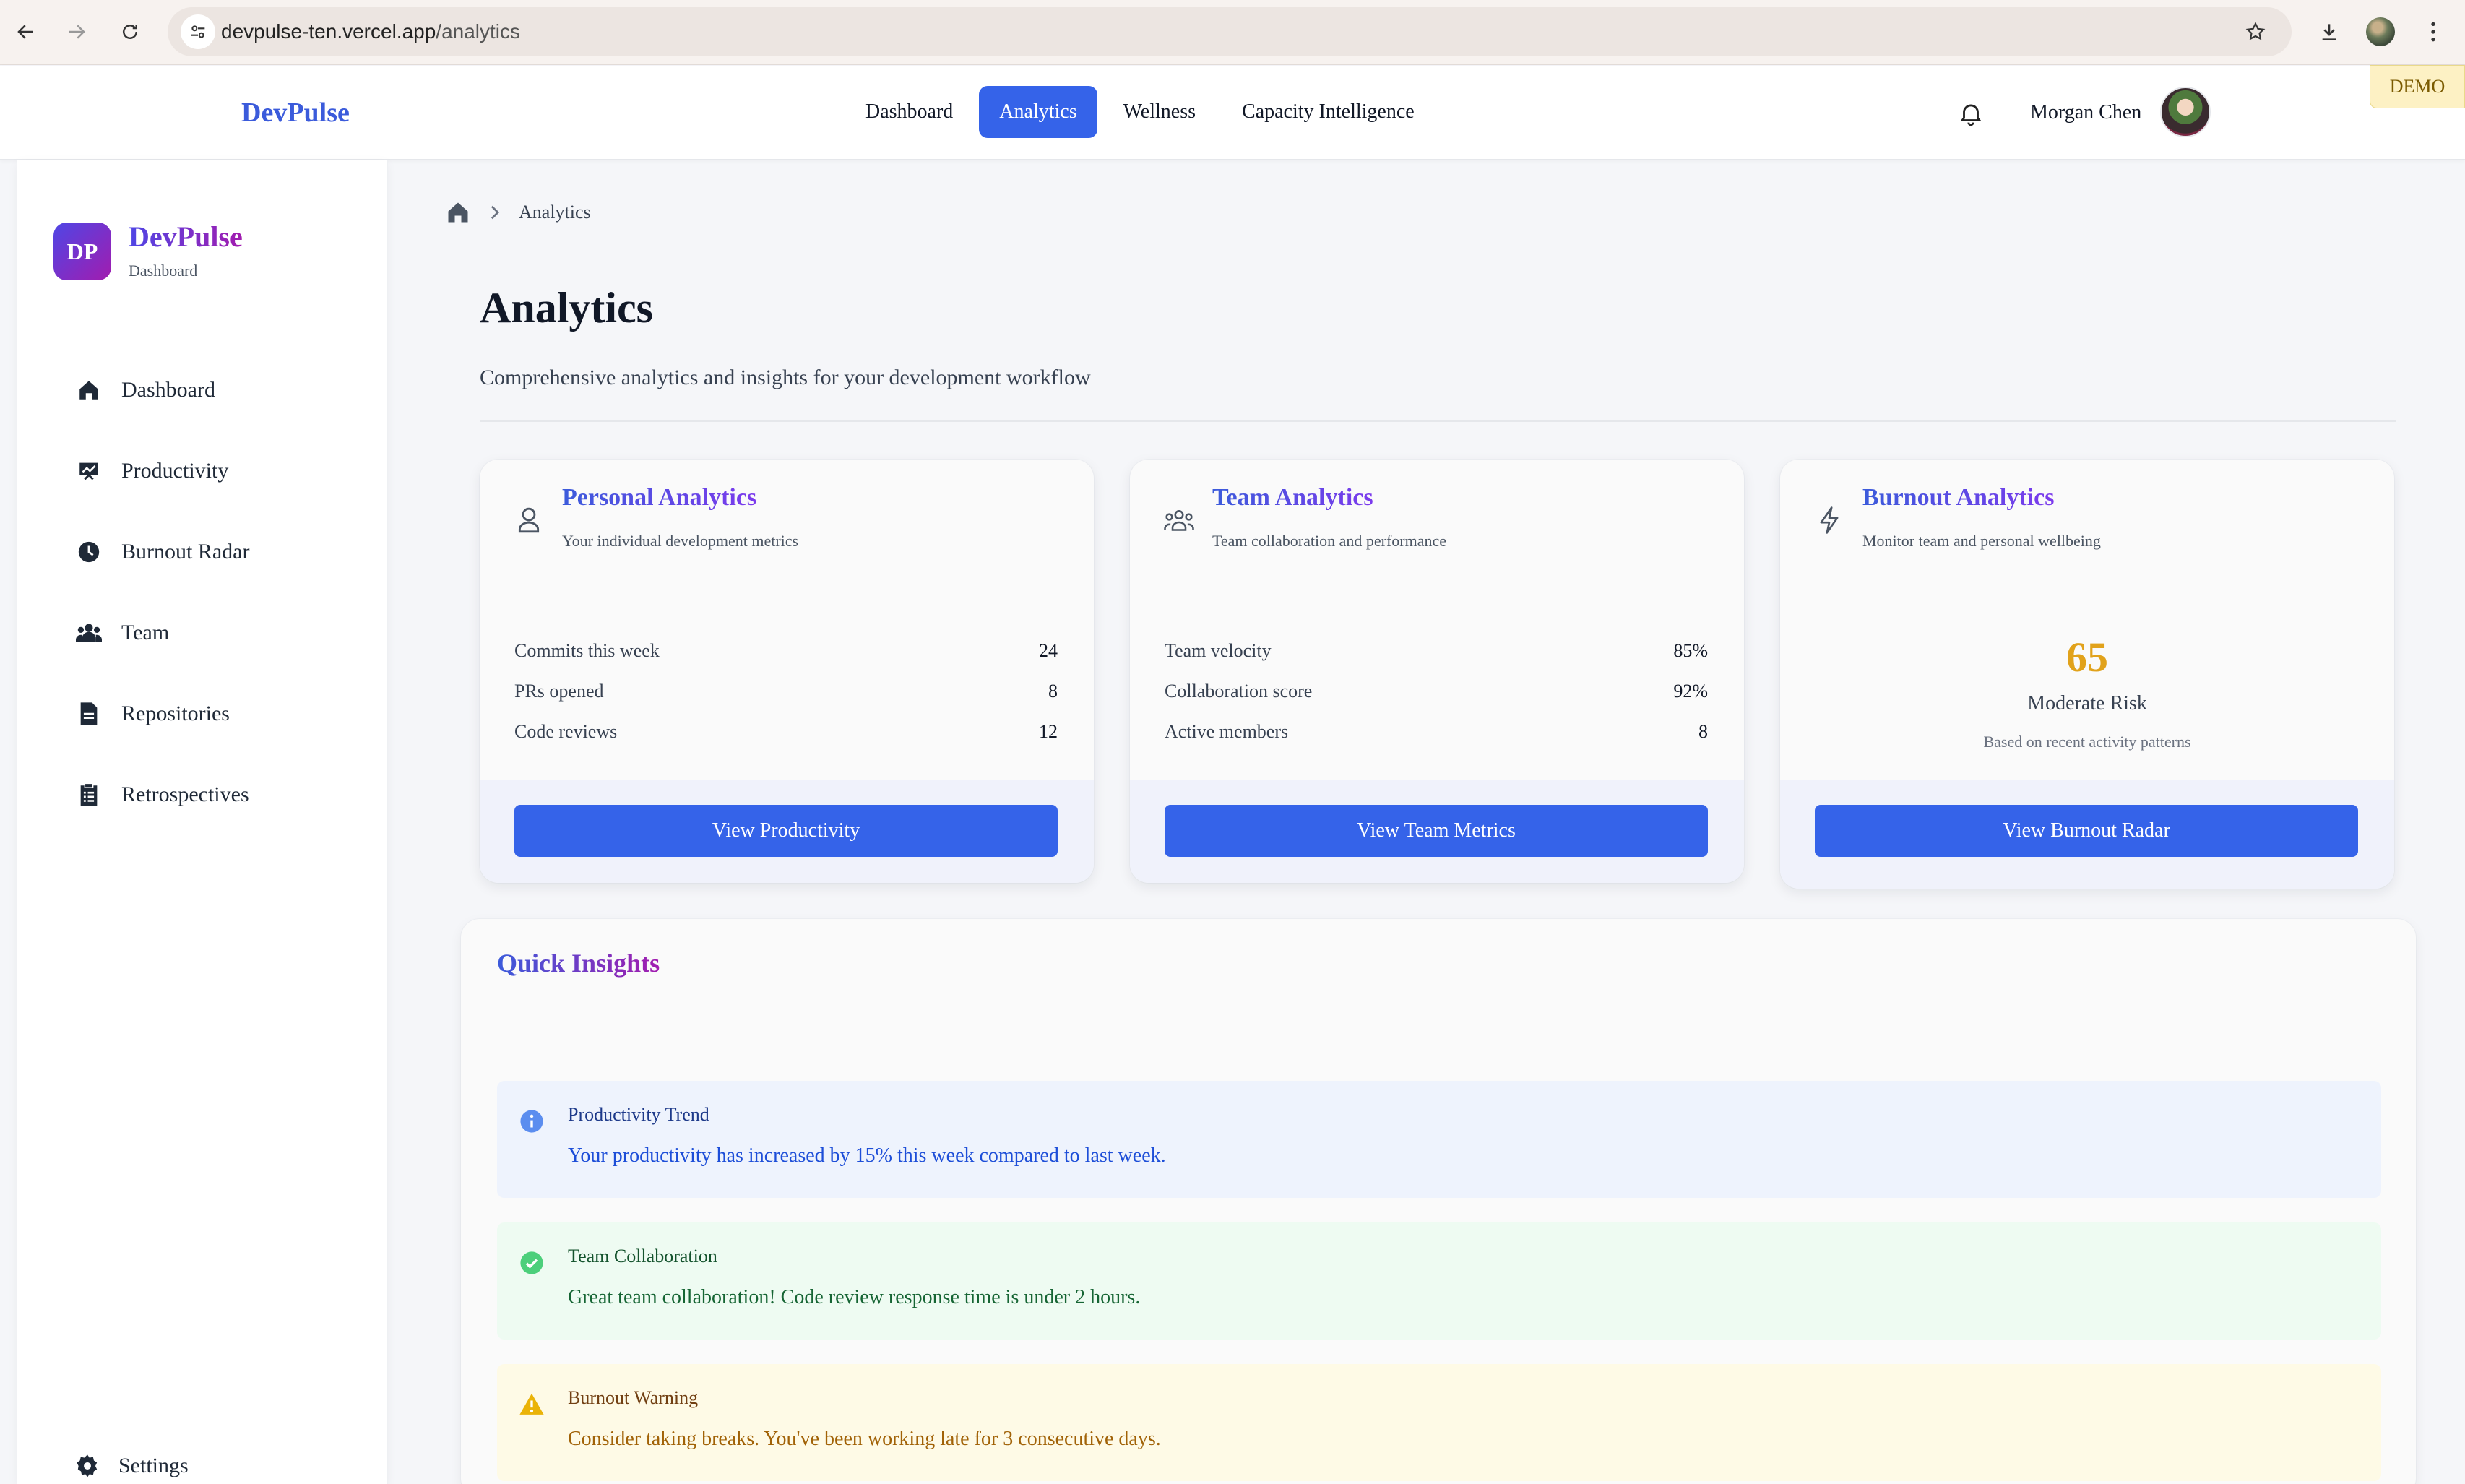  What do you see at coordinates (458, 212) in the screenshot?
I see `breadcrumb-home-icon` at bounding box center [458, 212].